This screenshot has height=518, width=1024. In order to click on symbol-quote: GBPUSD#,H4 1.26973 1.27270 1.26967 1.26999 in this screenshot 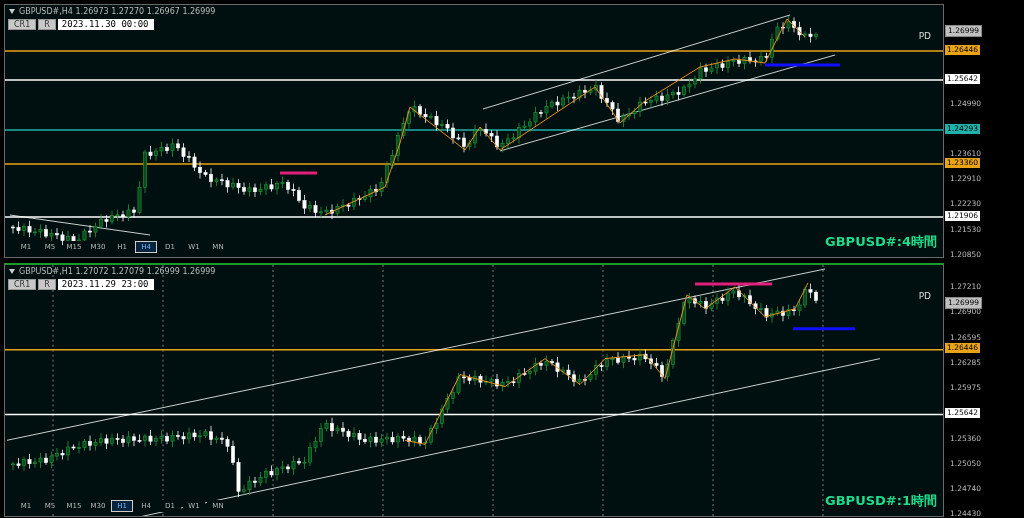, I will do `click(117, 11)`.